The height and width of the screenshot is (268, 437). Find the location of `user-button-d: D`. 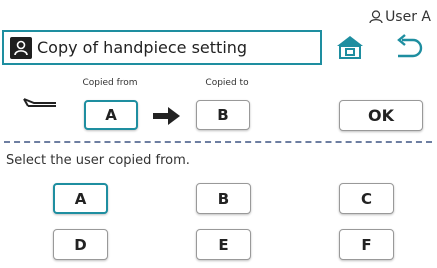

user-button-d: D is located at coordinates (80, 244).